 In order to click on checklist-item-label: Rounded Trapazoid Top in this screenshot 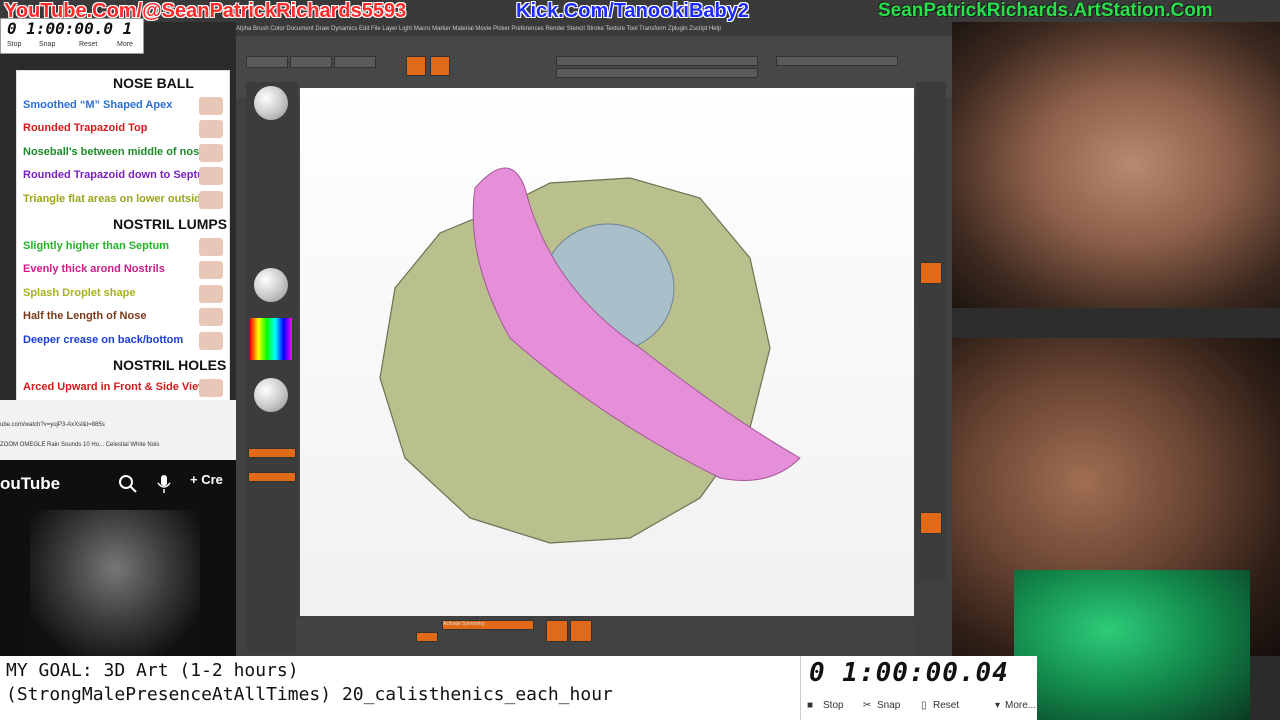, I will do `click(85, 128)`.